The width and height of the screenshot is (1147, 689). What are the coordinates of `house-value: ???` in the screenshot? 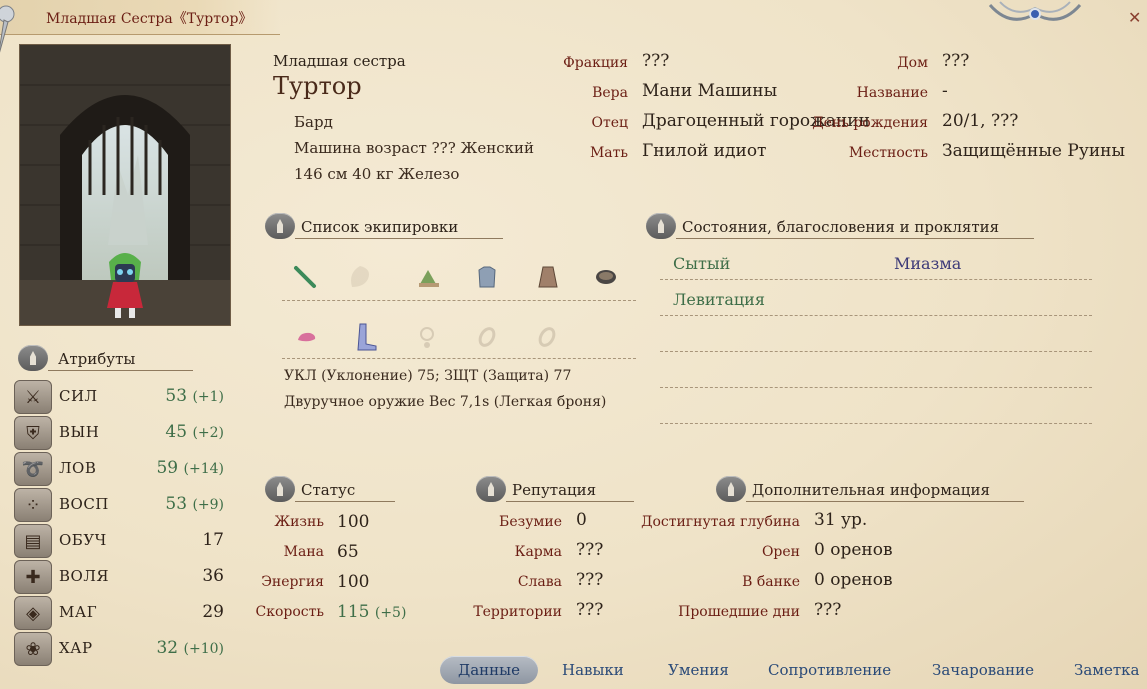 It's located at (956, 61).